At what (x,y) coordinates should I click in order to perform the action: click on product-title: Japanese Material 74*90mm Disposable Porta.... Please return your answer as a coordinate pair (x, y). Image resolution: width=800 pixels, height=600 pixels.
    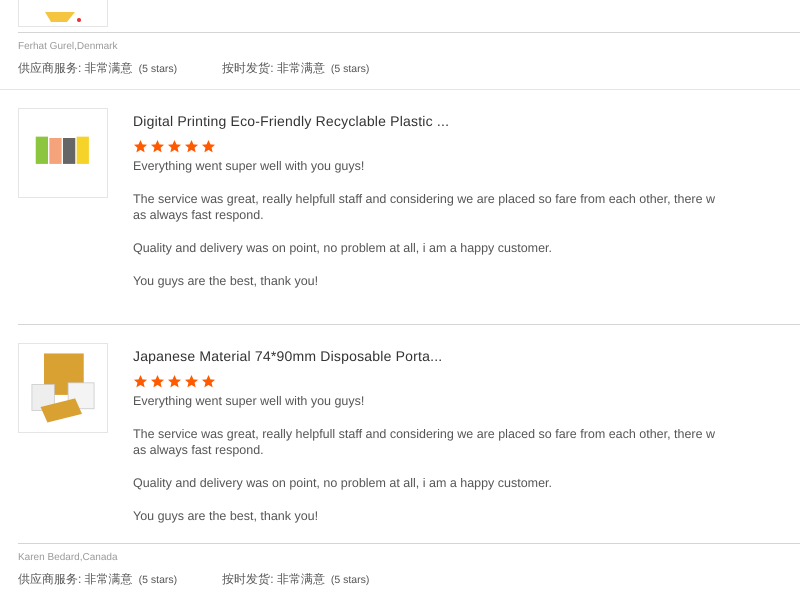
    Looking at the image, I should click on (425, 353).